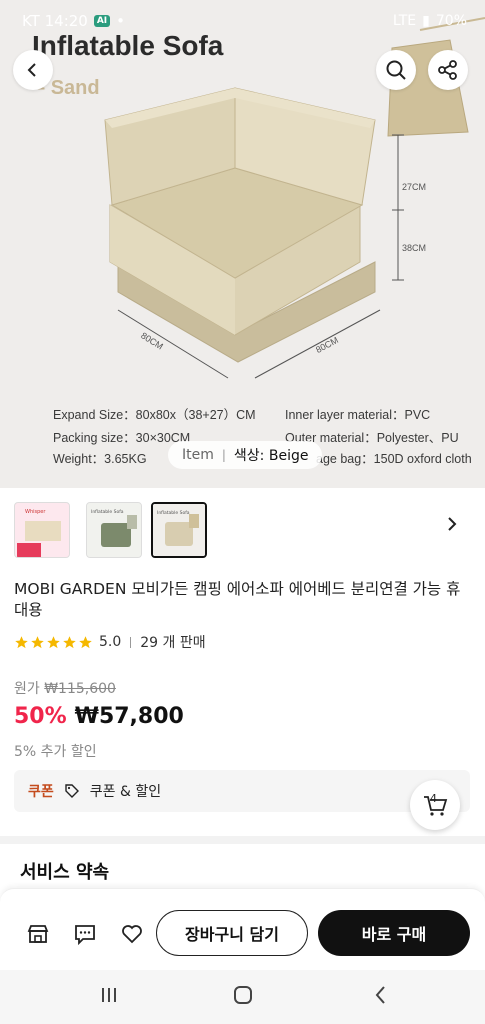  I want to click on dim-seat-height: 38CM, so click(414, 248).